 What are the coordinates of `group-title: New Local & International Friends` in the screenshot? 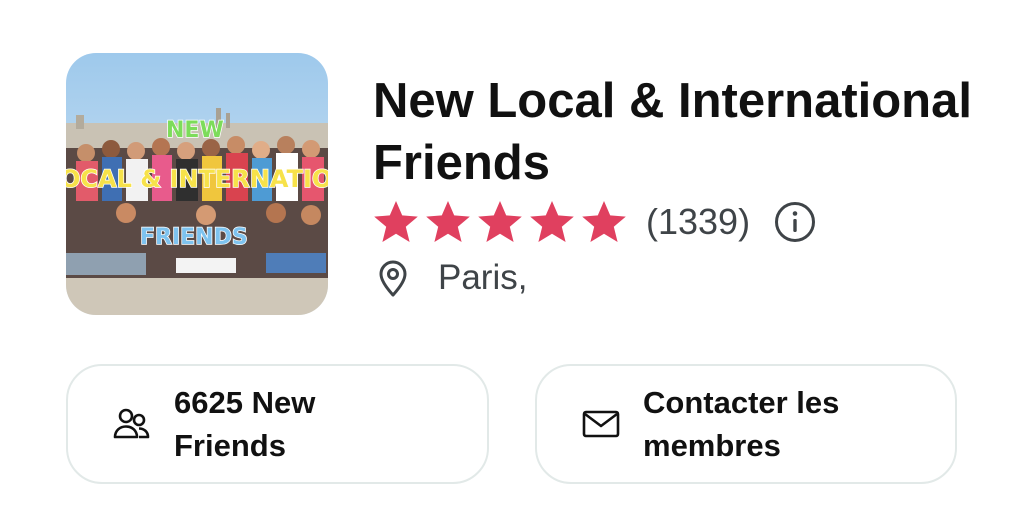 It's located at (672, 132).